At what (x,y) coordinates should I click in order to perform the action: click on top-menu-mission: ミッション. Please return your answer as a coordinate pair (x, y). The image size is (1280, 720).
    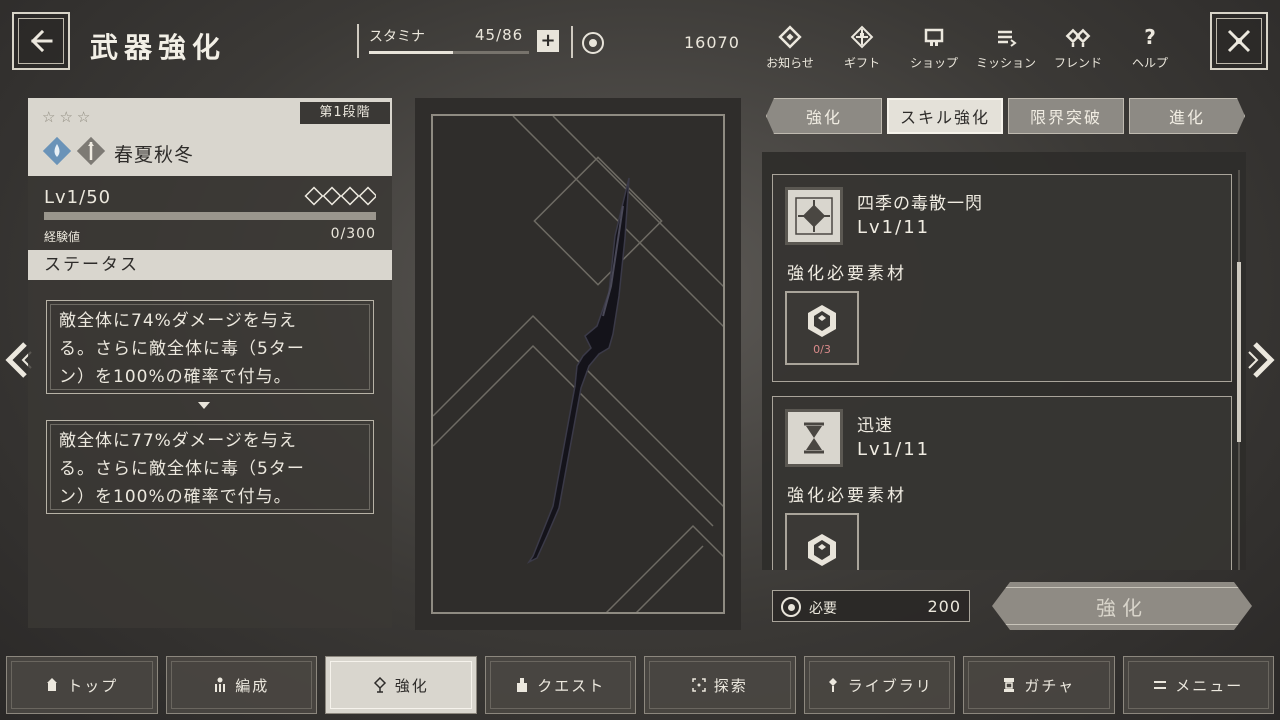
    Looking at the image, I should click on (1006, 46).